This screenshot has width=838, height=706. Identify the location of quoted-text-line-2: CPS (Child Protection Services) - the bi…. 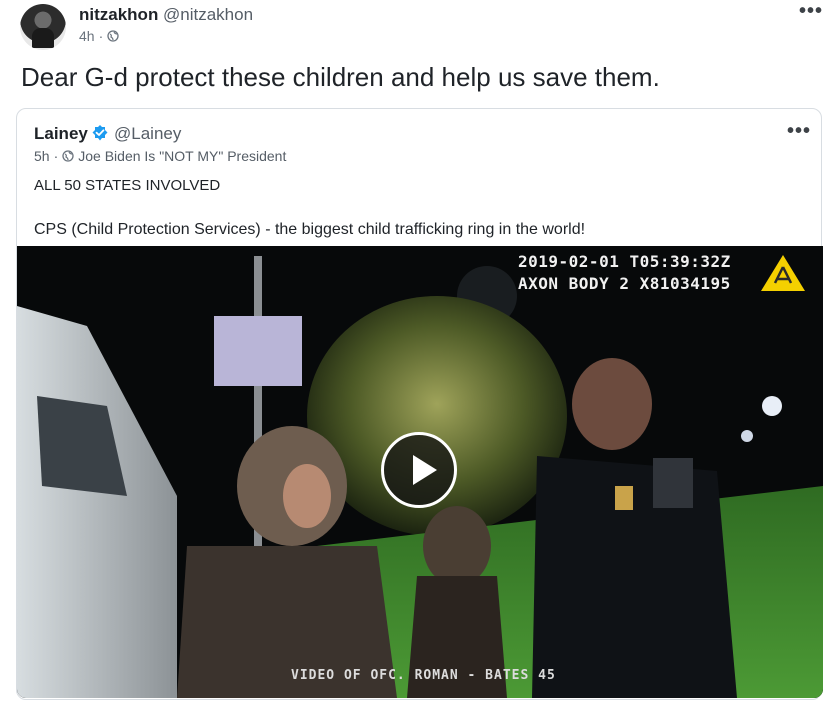
(310, 229).